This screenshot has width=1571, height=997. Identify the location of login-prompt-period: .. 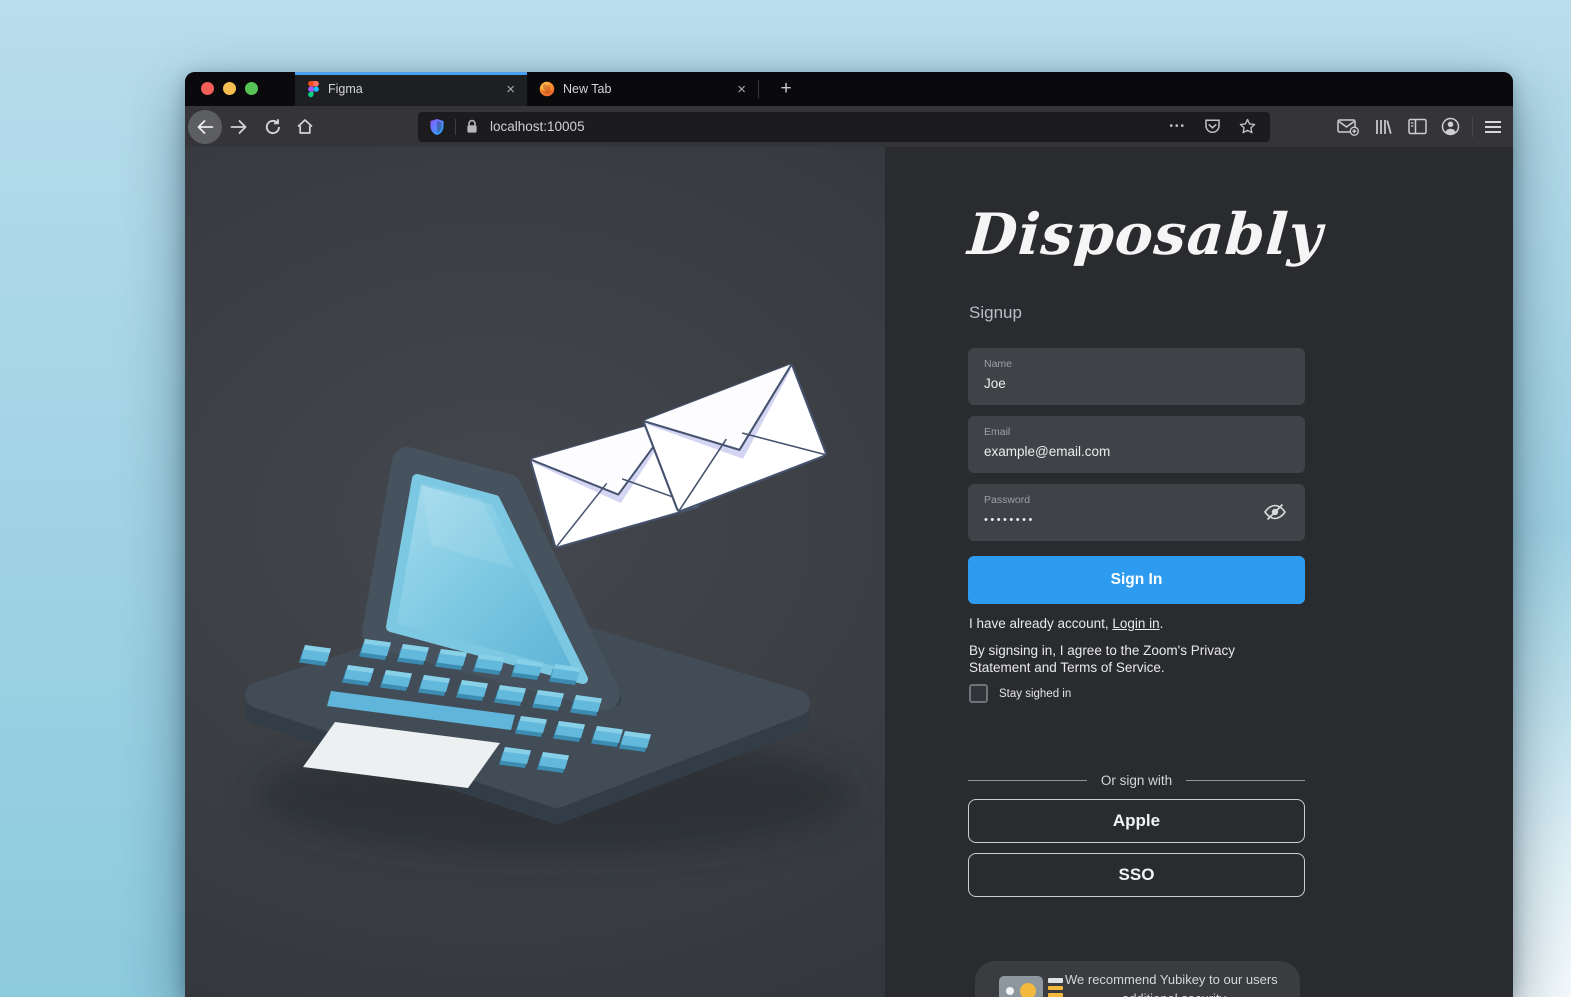
(1161, 623).